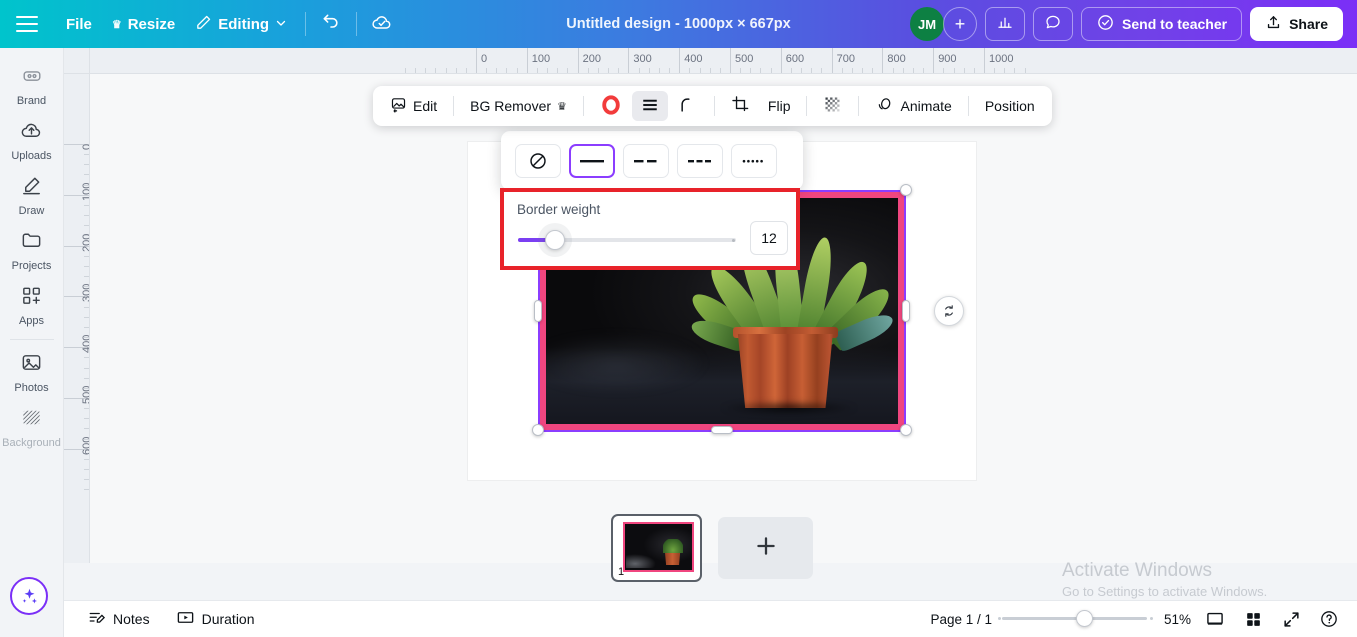 The image size is (1357, 637). Describe the element at coordinates (906, 311) in the screenshot. I see `resize-handle-right` at that location.